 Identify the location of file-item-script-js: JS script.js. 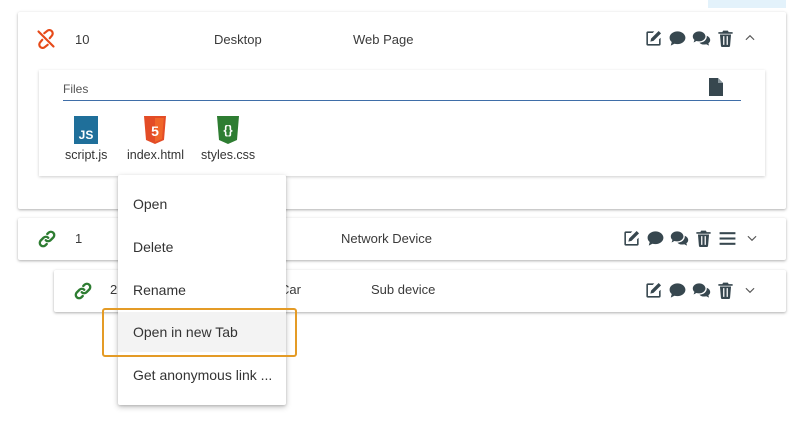
(86, 139).